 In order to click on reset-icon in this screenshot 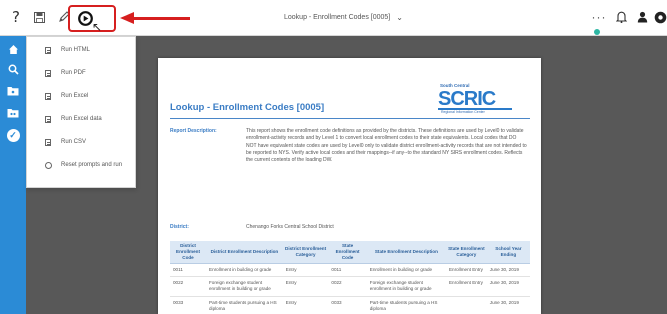, I will do `click(48, 165)`.